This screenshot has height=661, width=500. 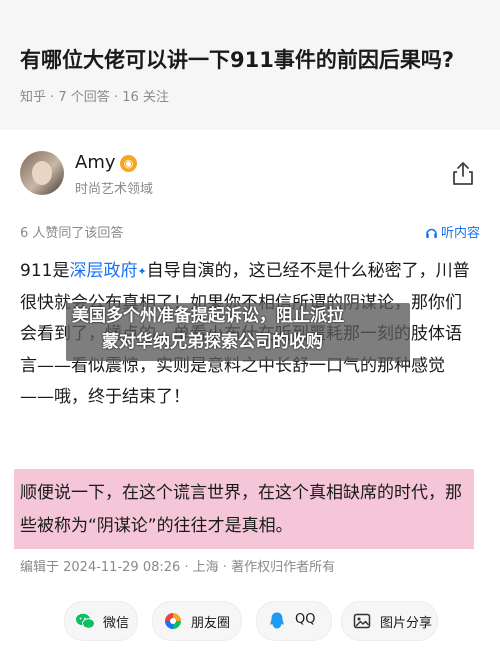 What do you see at coordinates (212, 342) in the screenshot?
I see `overlay-line-2: 蒙对华纳兄弟探索公司的收购` at bounding box center [212, 342].